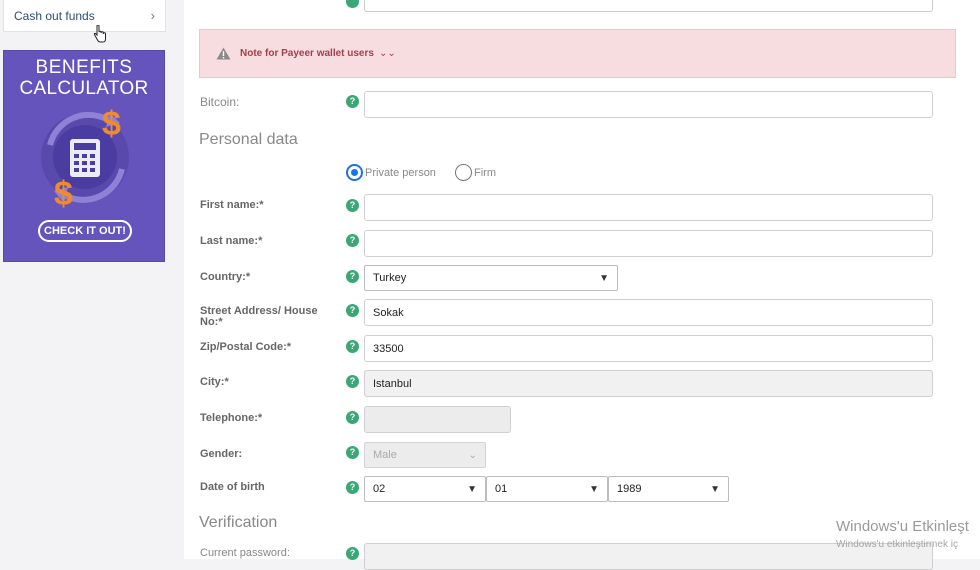 The height and width of the screenshot is (570, 980). What do you see at coordinates (387, 53) in the screenshot?
I see `double-chevron-down-icon: ⌄⌄` at bounding box center [387, 53].